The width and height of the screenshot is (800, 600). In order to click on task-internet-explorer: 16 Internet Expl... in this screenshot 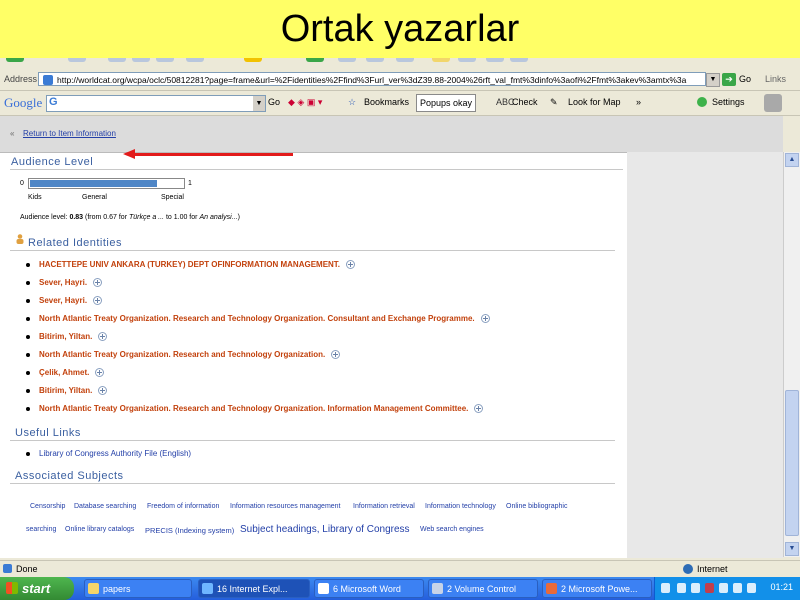, I will do `click(254, 588)`.